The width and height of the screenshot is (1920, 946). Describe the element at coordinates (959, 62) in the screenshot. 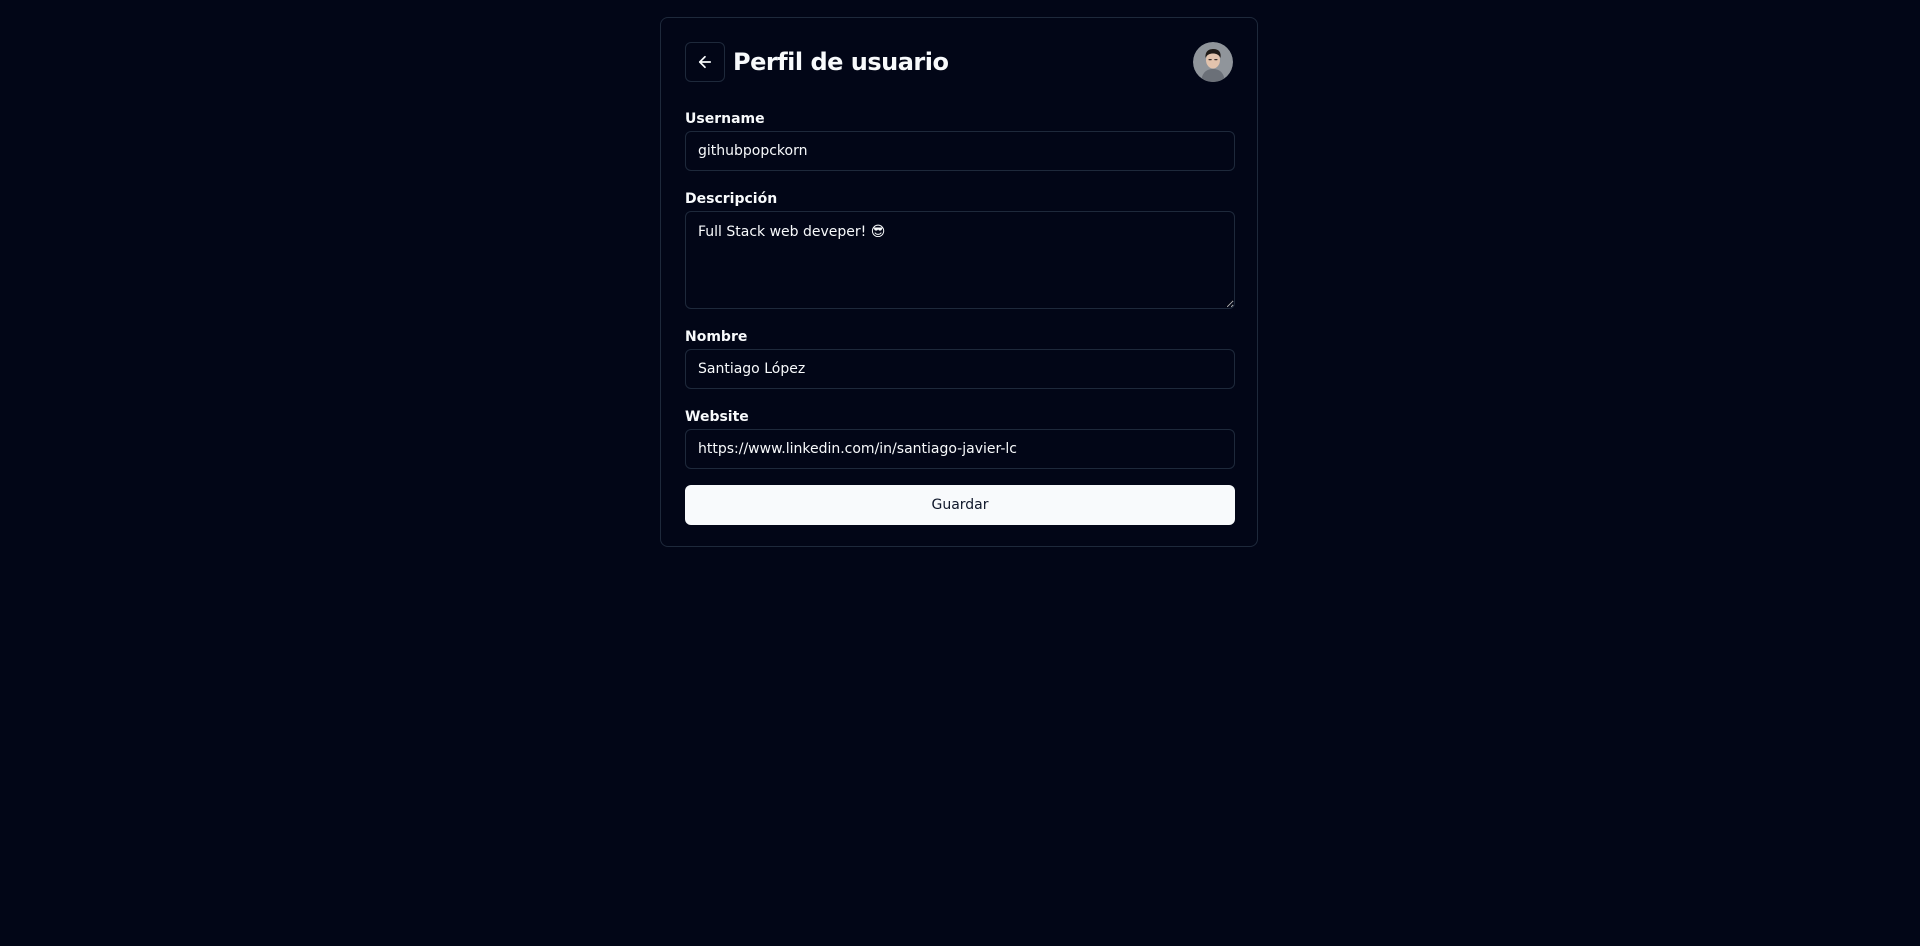

I see `profile-header: Perfil de usuario` at that location.